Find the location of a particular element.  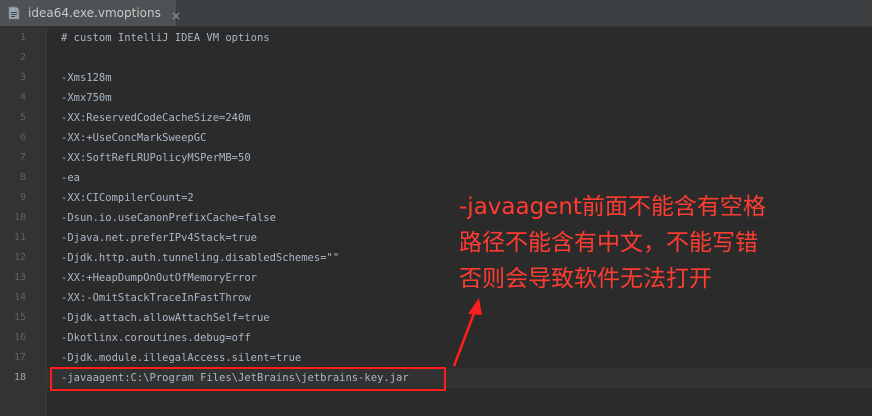

arrow-icon is located at coordinates (467, 332).